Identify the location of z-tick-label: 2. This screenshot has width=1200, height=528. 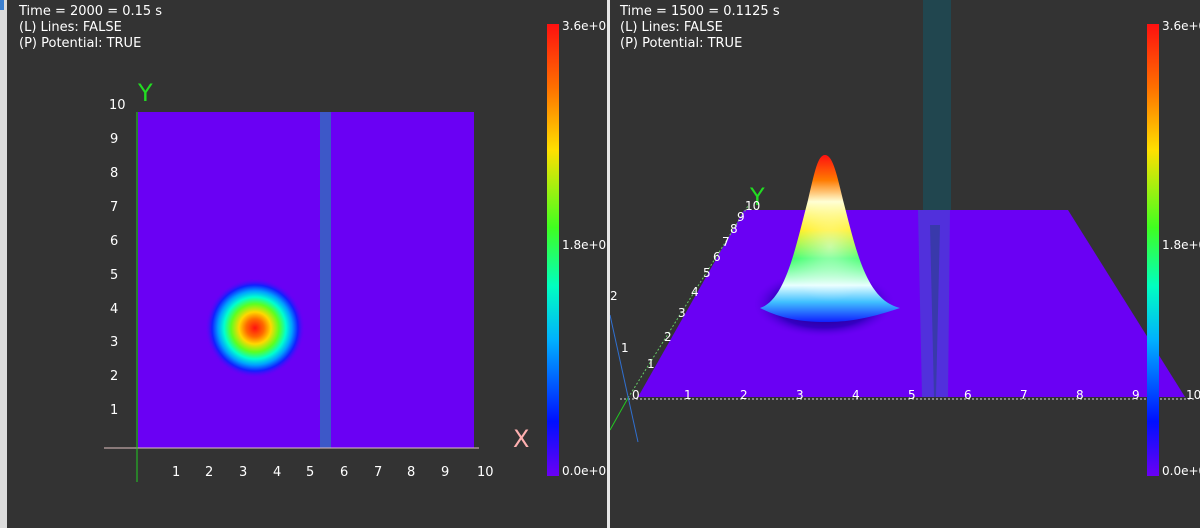
(614, 296).